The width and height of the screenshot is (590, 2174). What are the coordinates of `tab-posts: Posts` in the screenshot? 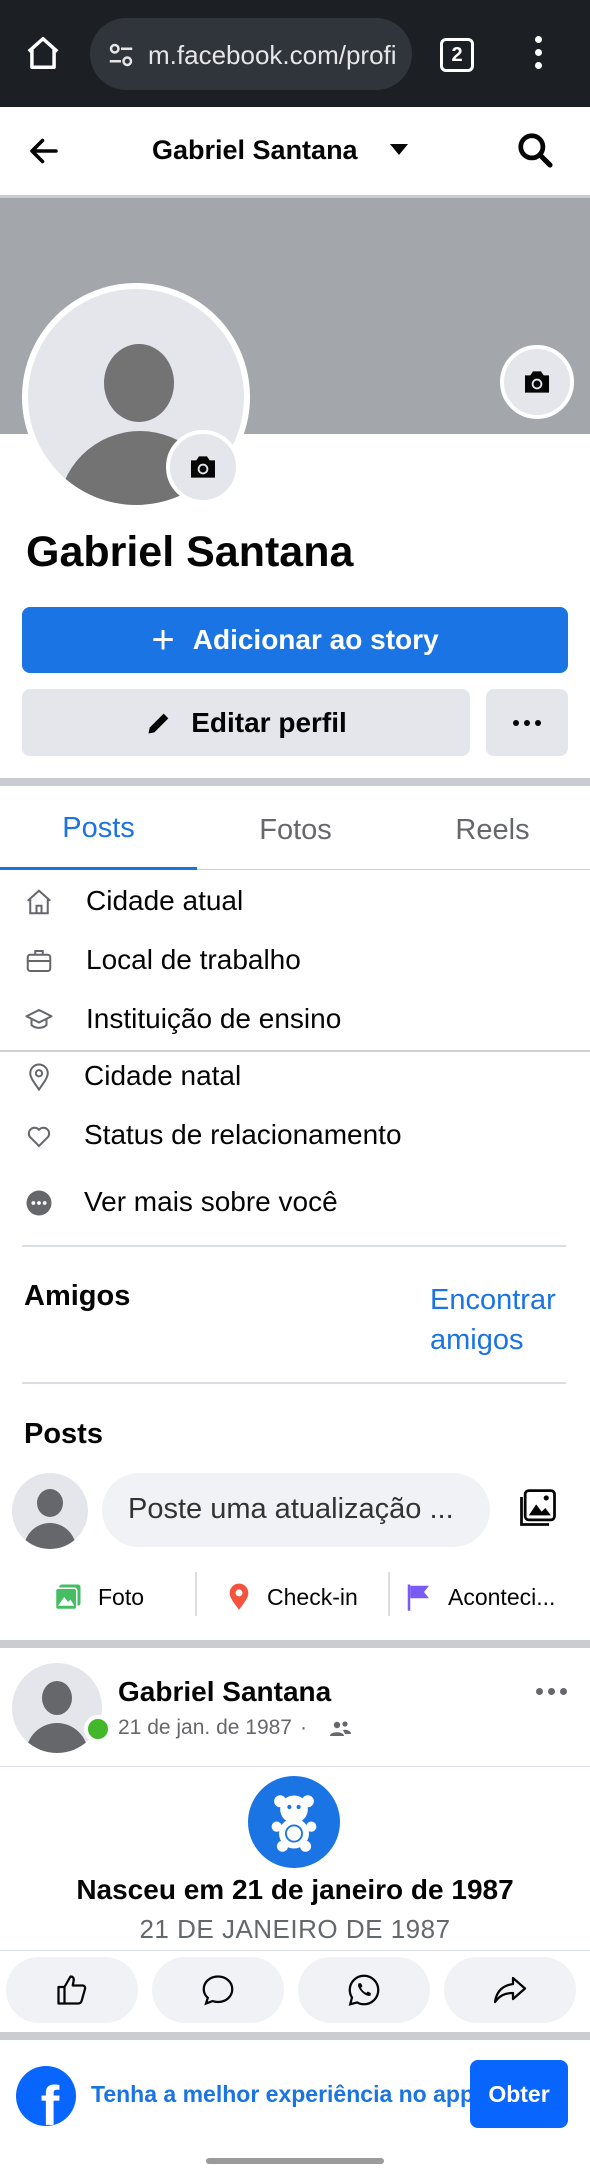 It's located at (98, 830).